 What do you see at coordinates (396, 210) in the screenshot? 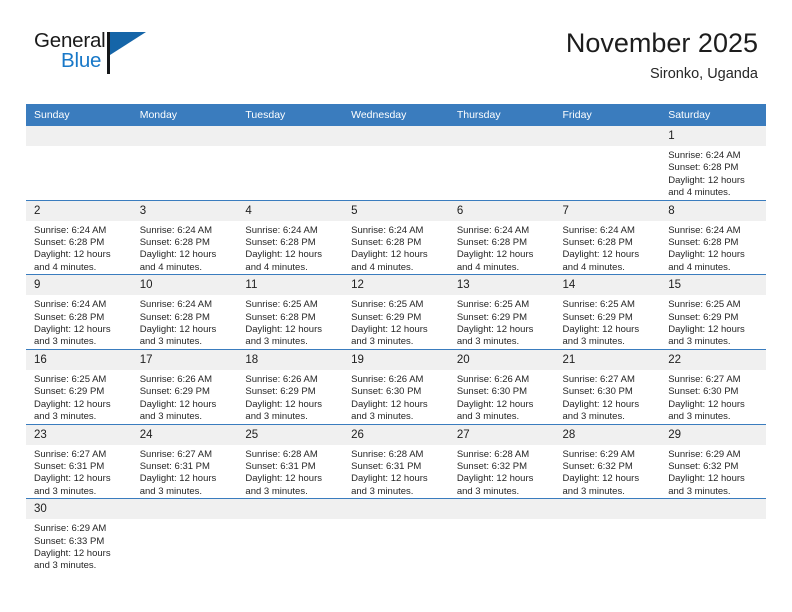
I see `day-number: 5` at bounding box center [396, 210].